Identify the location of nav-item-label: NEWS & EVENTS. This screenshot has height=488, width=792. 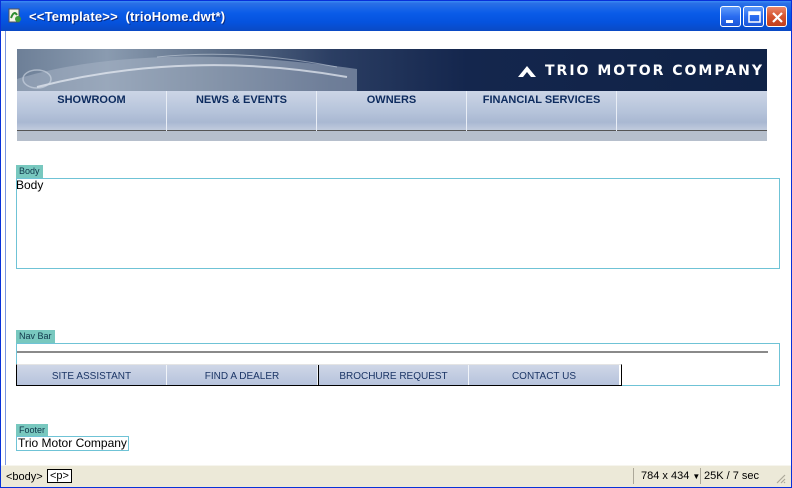
(241, 100).